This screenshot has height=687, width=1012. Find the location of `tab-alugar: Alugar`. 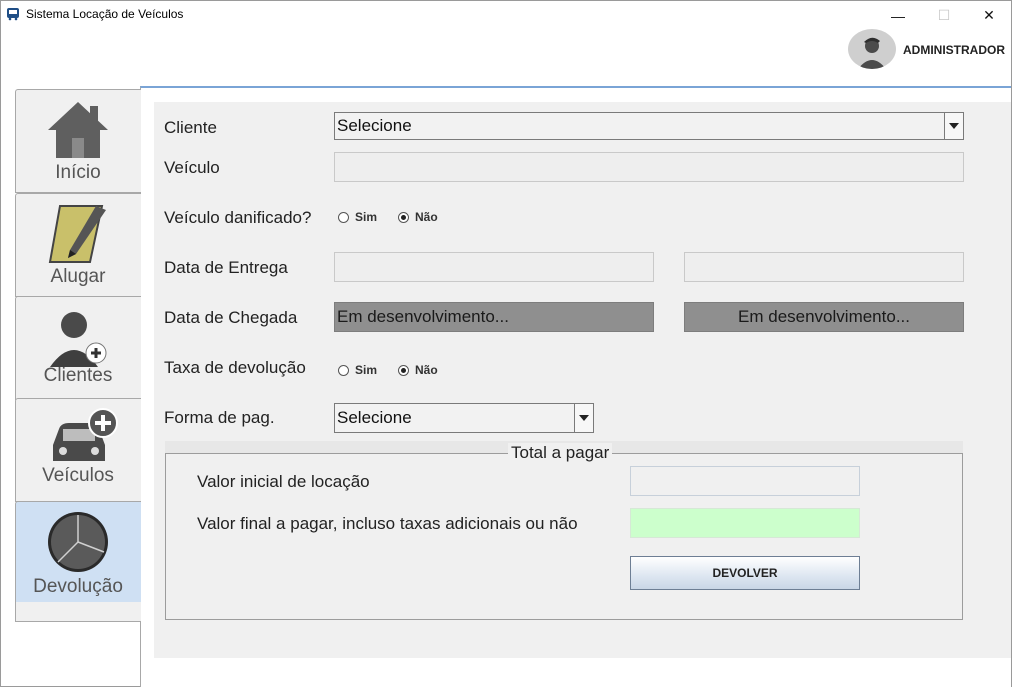

tab-alugar: Alugar is located at coordinates (78, 245).